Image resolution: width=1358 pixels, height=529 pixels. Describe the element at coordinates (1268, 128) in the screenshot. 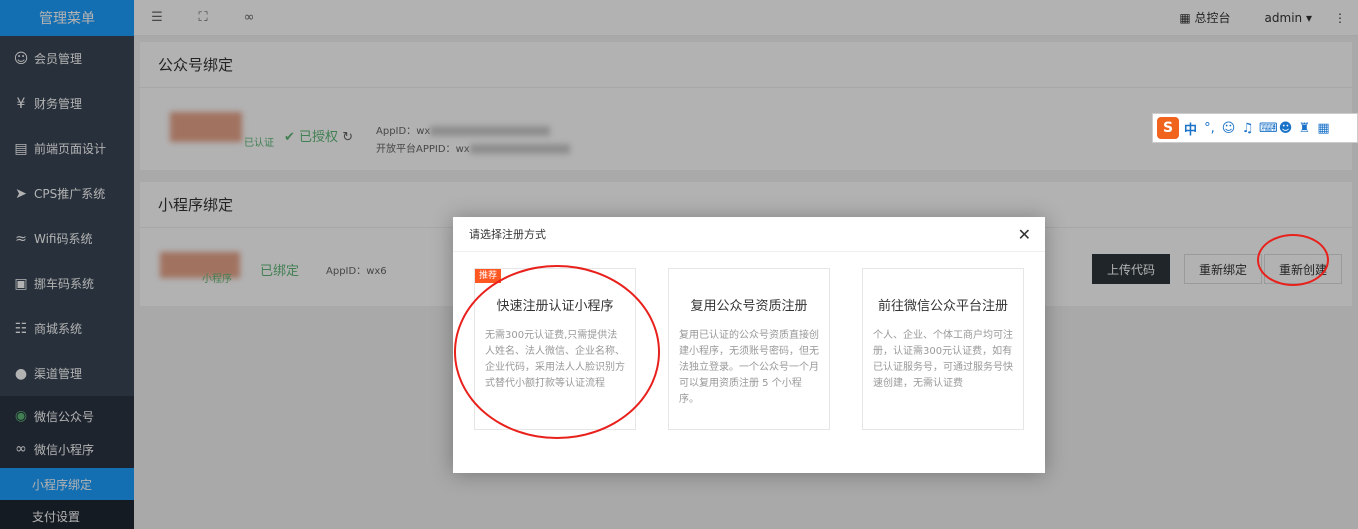

I see `keyboard-icon: ⌨` at that location.